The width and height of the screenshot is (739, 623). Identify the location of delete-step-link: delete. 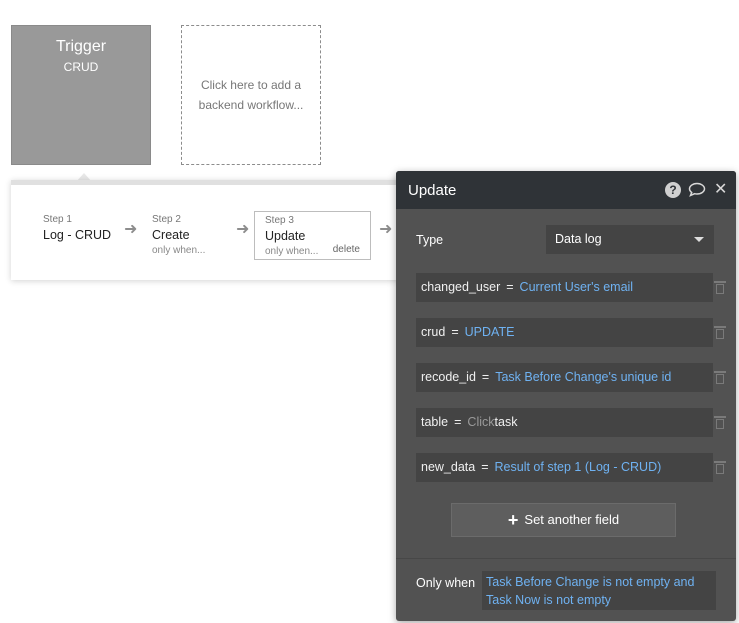
(346, 249).